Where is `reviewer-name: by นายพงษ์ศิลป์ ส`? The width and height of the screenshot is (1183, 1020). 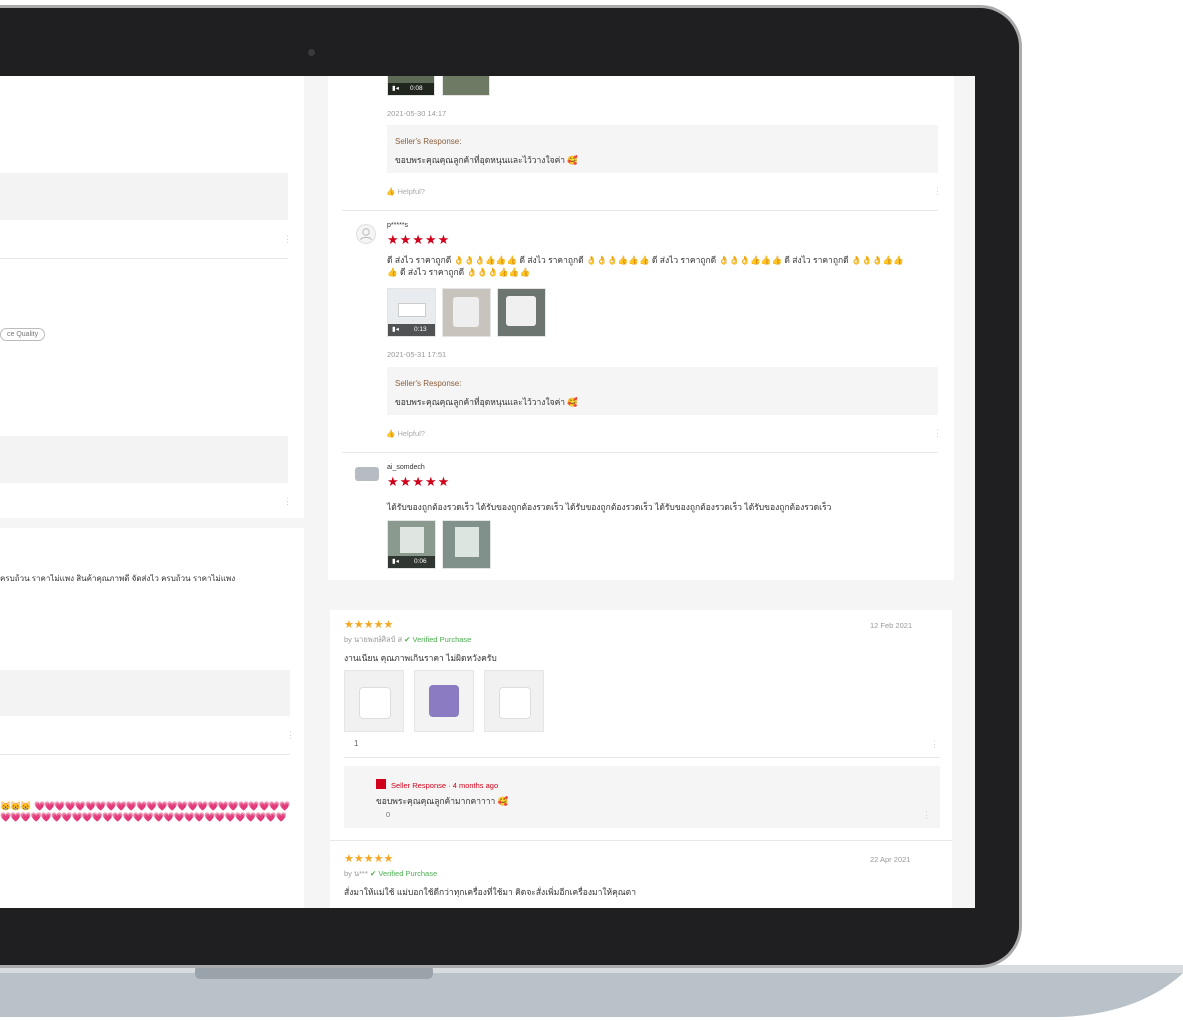
reviewer-name: by นายพงษ์ศิลป์ ส is located at coordinates (373, 639).